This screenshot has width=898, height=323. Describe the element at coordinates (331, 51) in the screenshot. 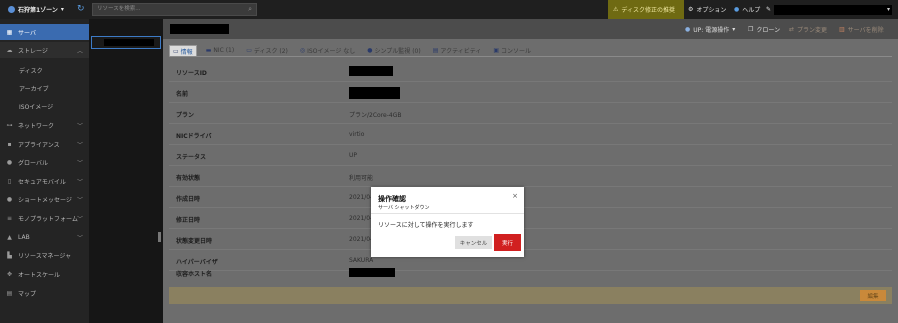

I see `tab-label: ISOイメージ なし` at that location.